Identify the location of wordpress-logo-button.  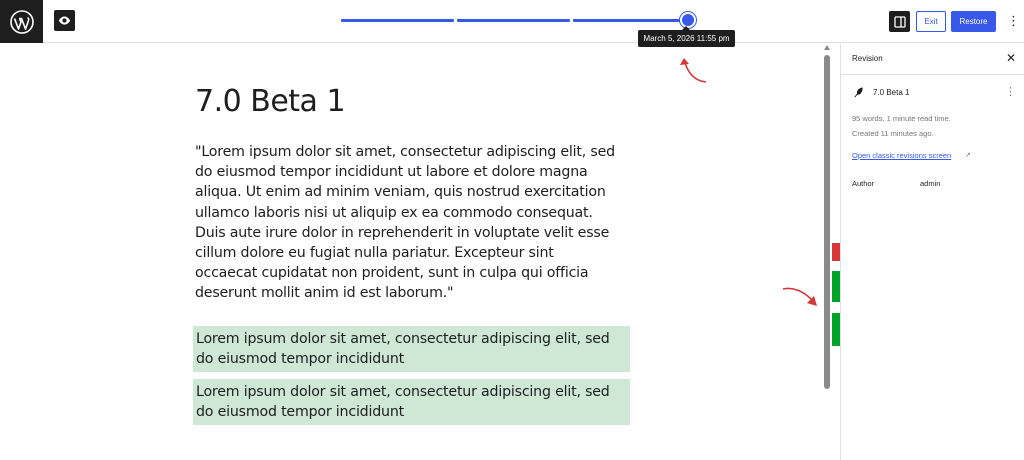
(21, 21).